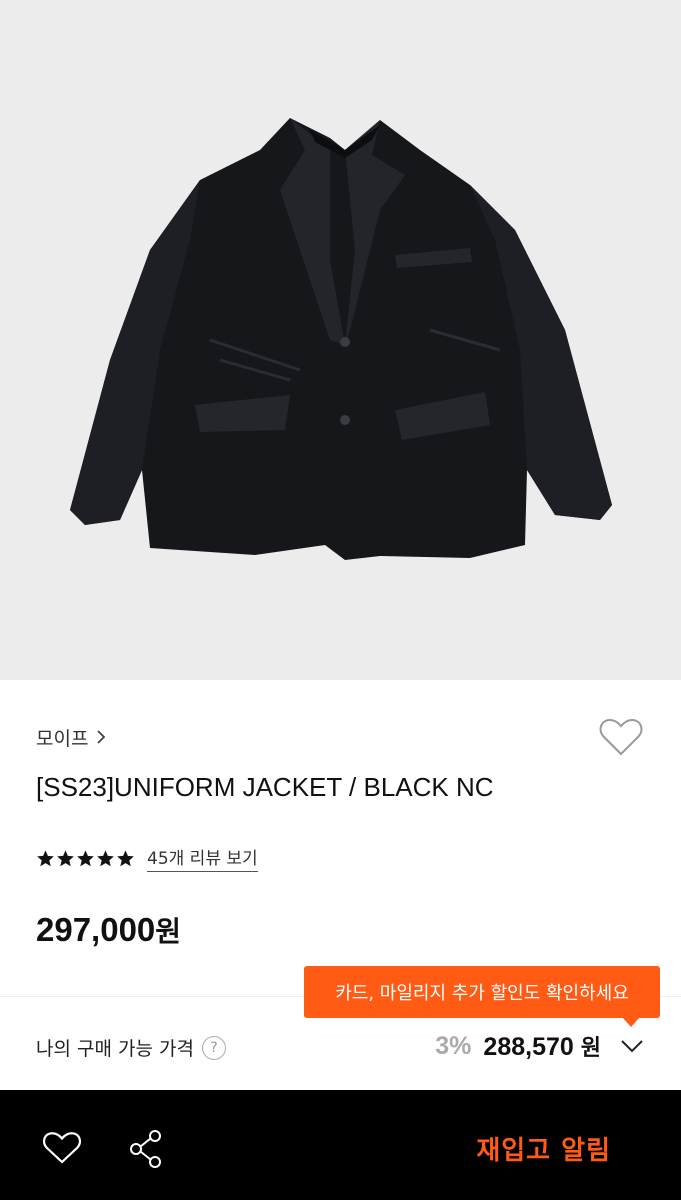 The image size is (681, 1200). Describe the element at coordinates (453, 1045) in the screenshot. I see `discount-rate: 3%` at that location.